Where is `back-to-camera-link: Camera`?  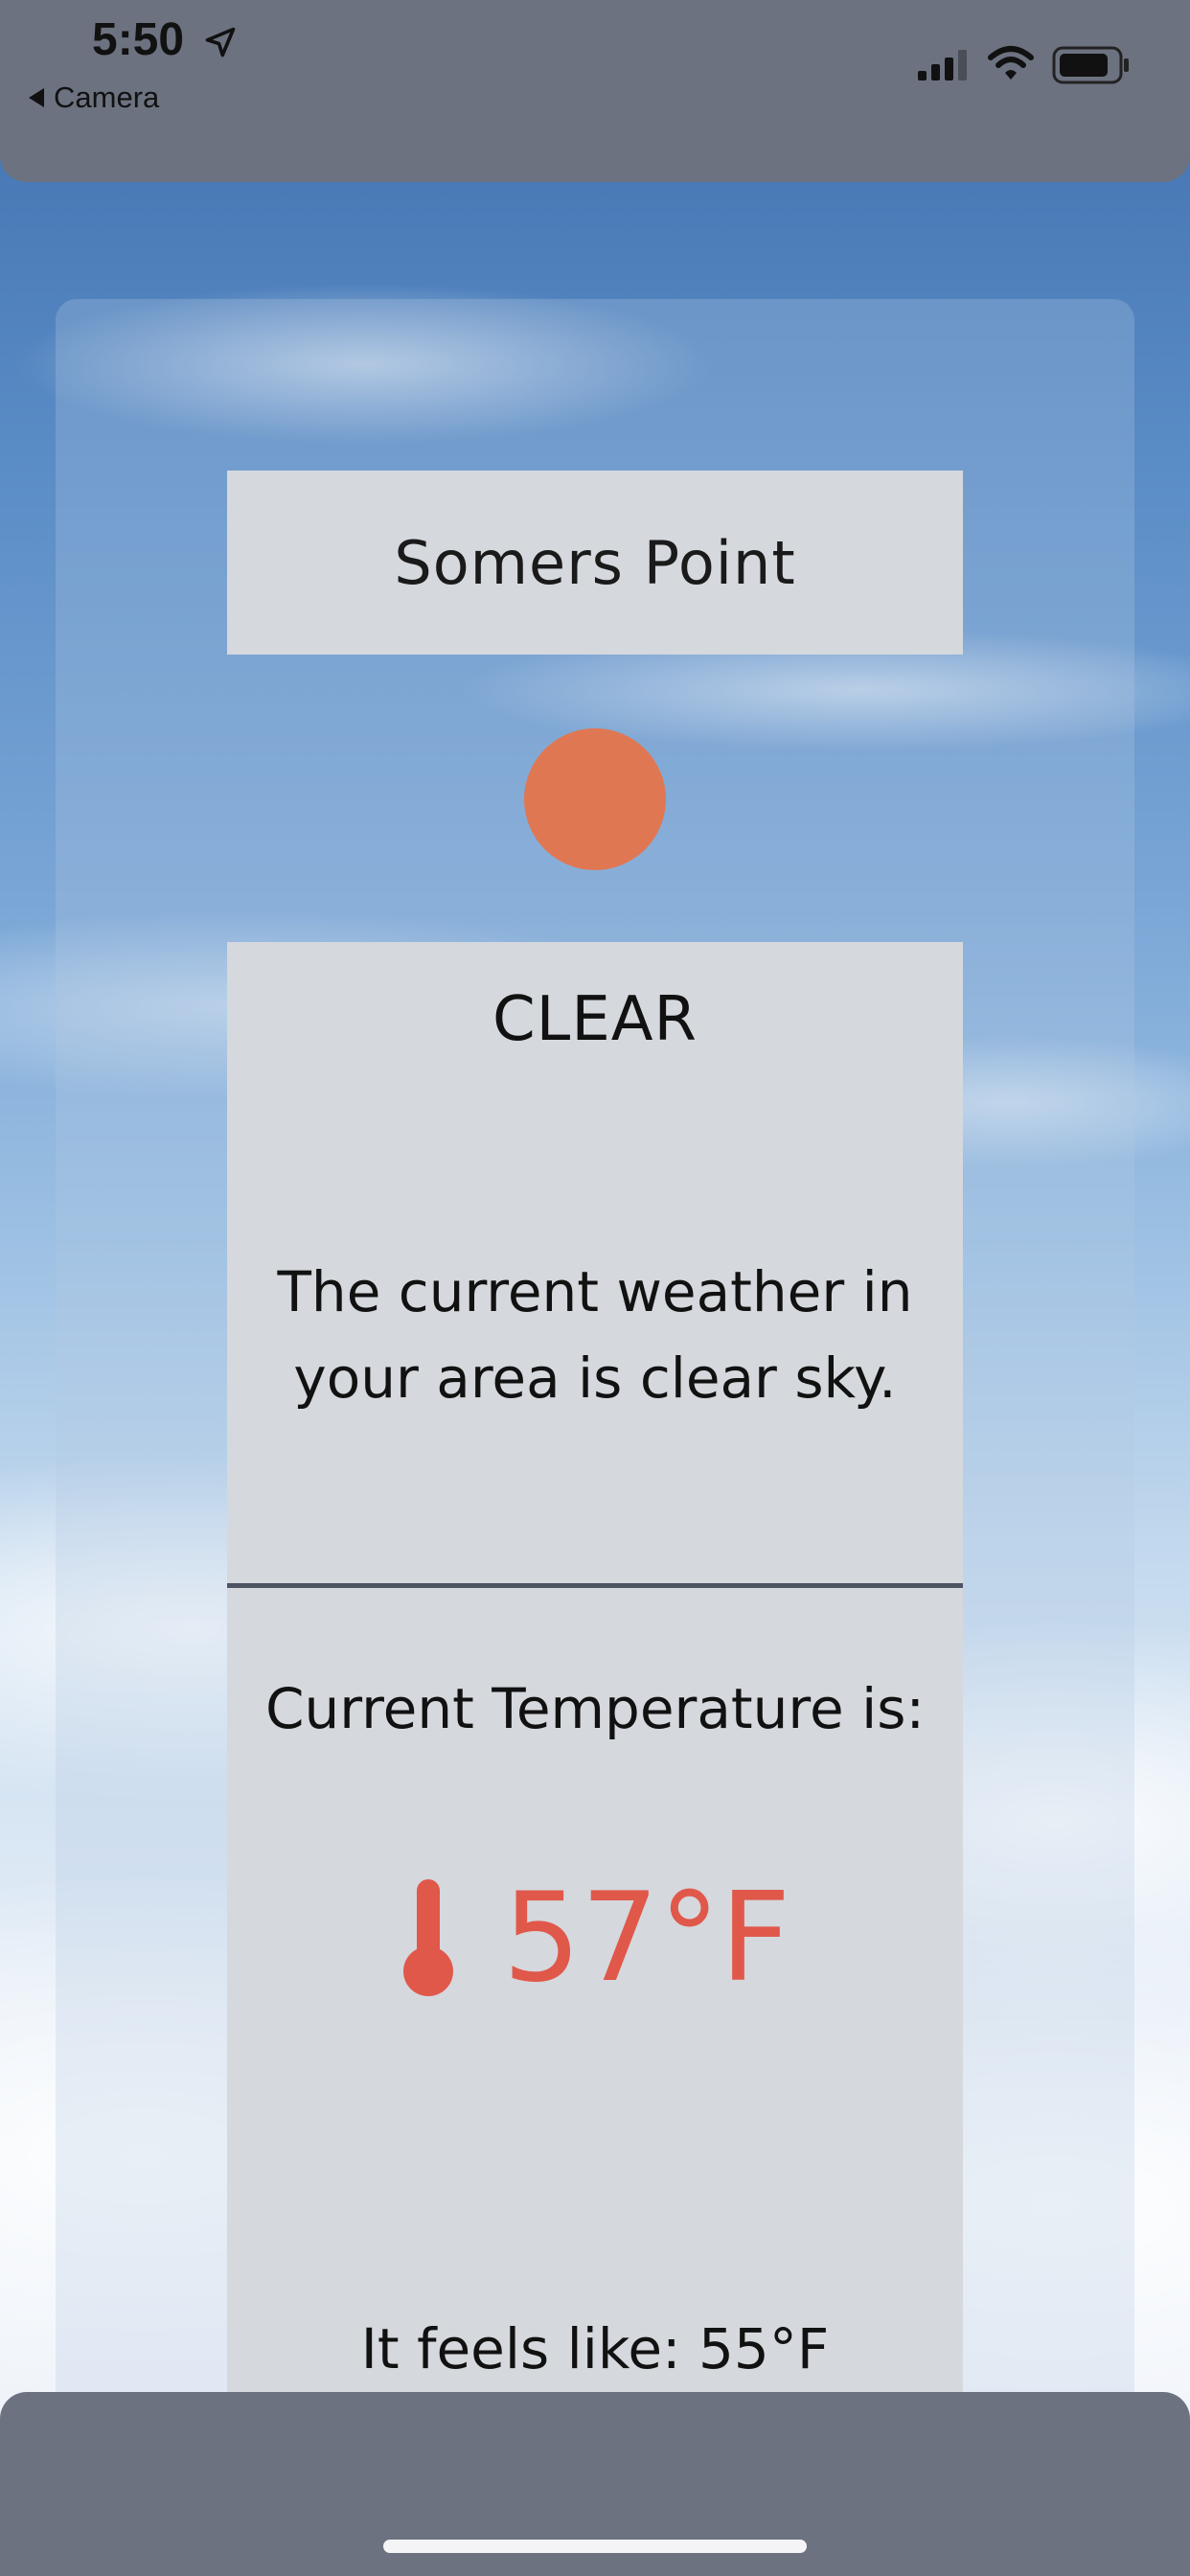 back-to-camera-link: Camera is located at coordinates (94, 97).